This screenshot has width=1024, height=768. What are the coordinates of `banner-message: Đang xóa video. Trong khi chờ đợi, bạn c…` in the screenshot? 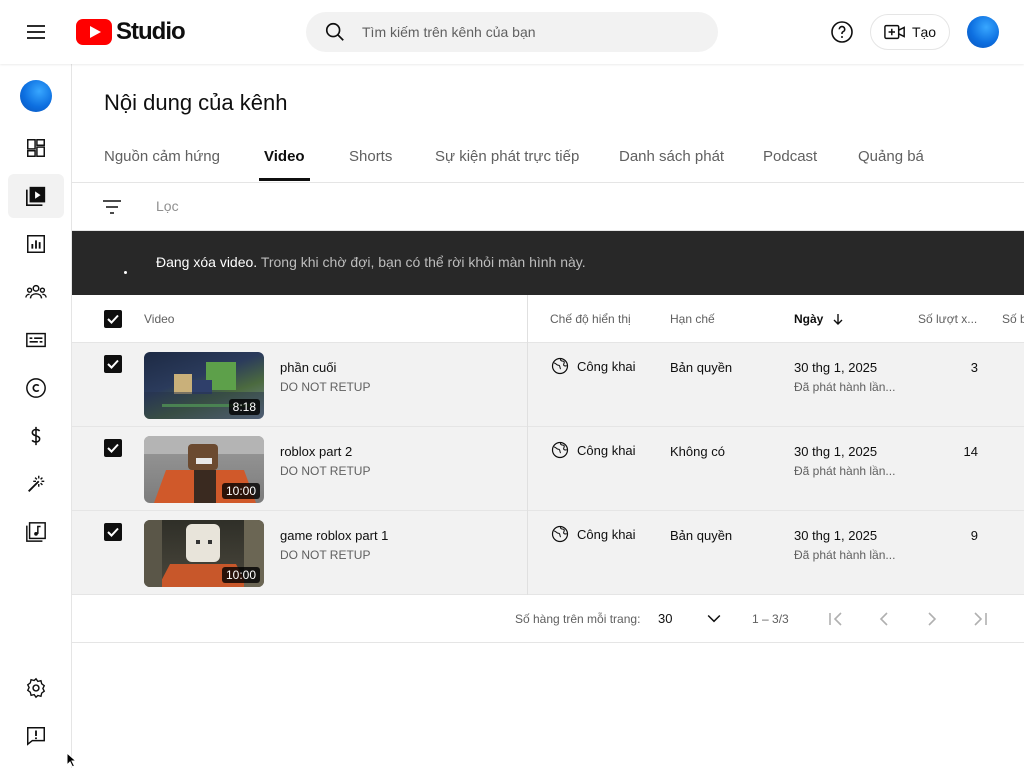 It's located at (371, 262).